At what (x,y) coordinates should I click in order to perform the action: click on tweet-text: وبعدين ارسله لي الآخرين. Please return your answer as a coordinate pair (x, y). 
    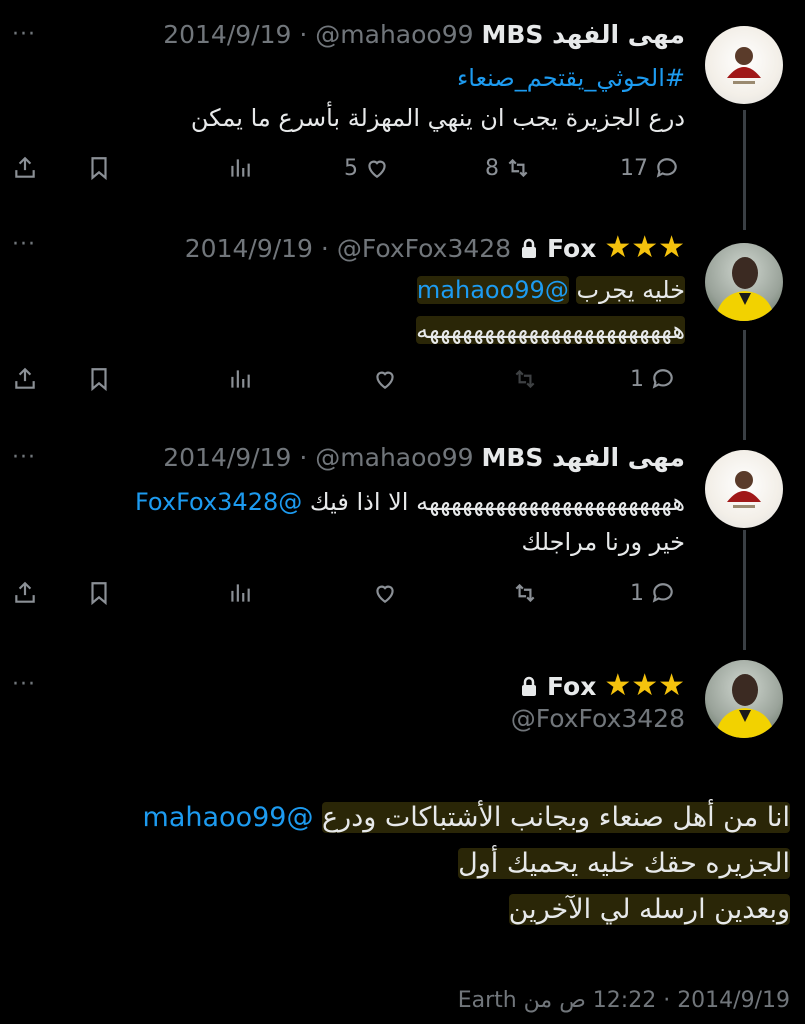
    Looking at the image, I should click on (649, 909).